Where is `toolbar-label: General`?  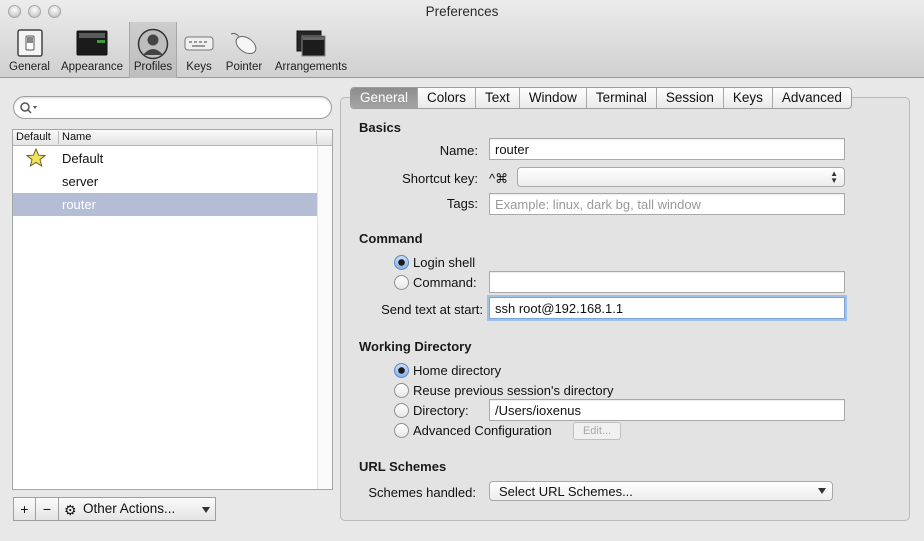
toolbar-label: General is located at coordinates (29, 67).